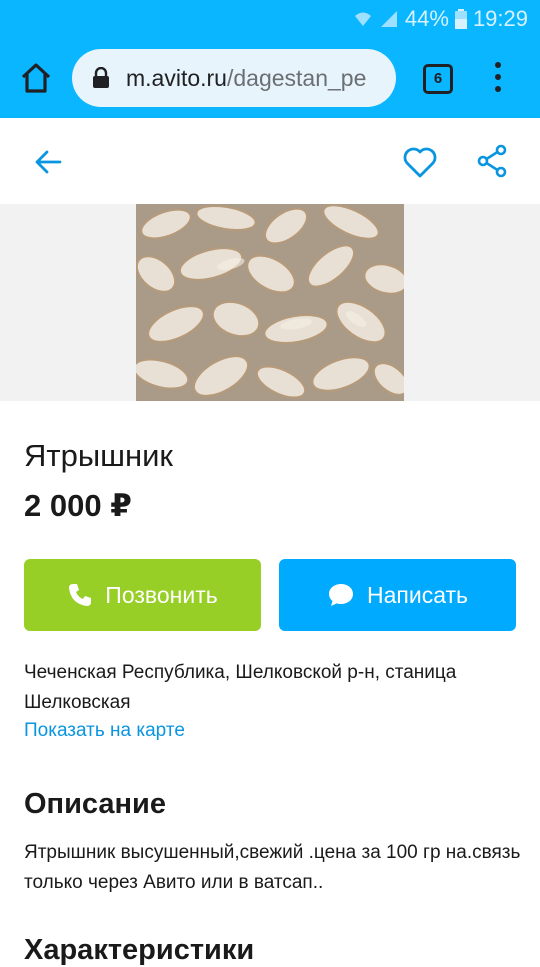 The width and height of the screenshot is (540, 967). Describe the element at coordinates (78, 505) in the screenshot. I see `listing-price: 2 000 ₽` at that location.